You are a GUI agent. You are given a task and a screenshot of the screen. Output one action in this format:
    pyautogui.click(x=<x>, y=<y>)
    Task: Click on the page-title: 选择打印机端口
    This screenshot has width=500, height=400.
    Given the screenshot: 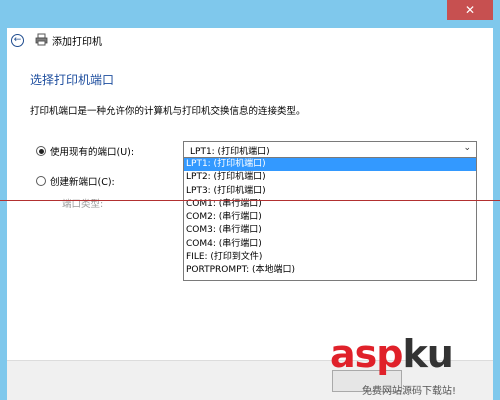 What is the action you would take?
    pyautogui.click(x=72, y=80)
    